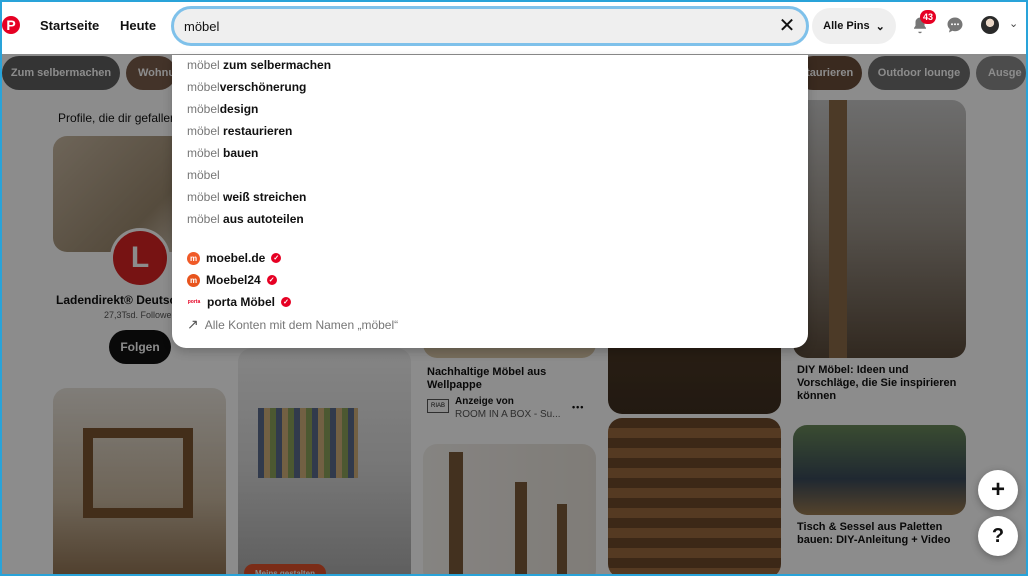 Image resolution: width=1028 pixels, height=576 pixels. Describe the element at coordinates (301, 324) in the screenshot. I see `all-accounts-label: Alle Konten mit dem Namen „möbel“` at that location.